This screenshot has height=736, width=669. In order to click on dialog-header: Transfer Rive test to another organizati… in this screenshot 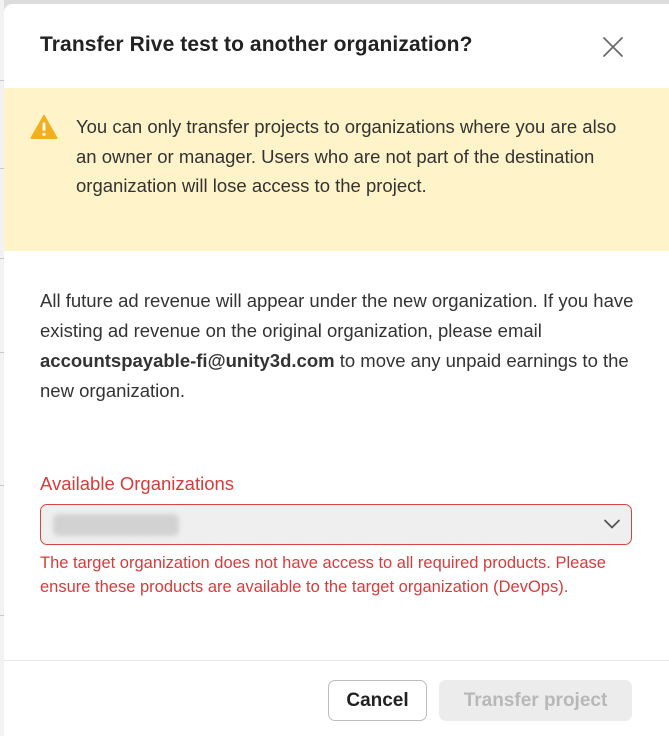, I will do `click(336, 46)`.